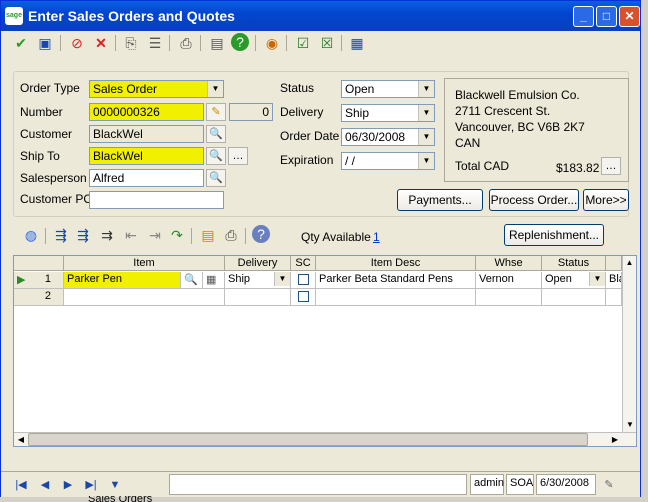  Describe the element at coordinates (146, 178) in the screenshot. I see `salesperson-field: Alfred` at that location.